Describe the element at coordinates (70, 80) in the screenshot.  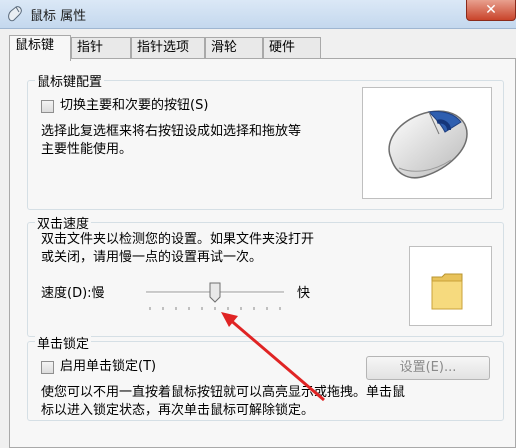
I see `group-title: 鼠标键配置` at that location.